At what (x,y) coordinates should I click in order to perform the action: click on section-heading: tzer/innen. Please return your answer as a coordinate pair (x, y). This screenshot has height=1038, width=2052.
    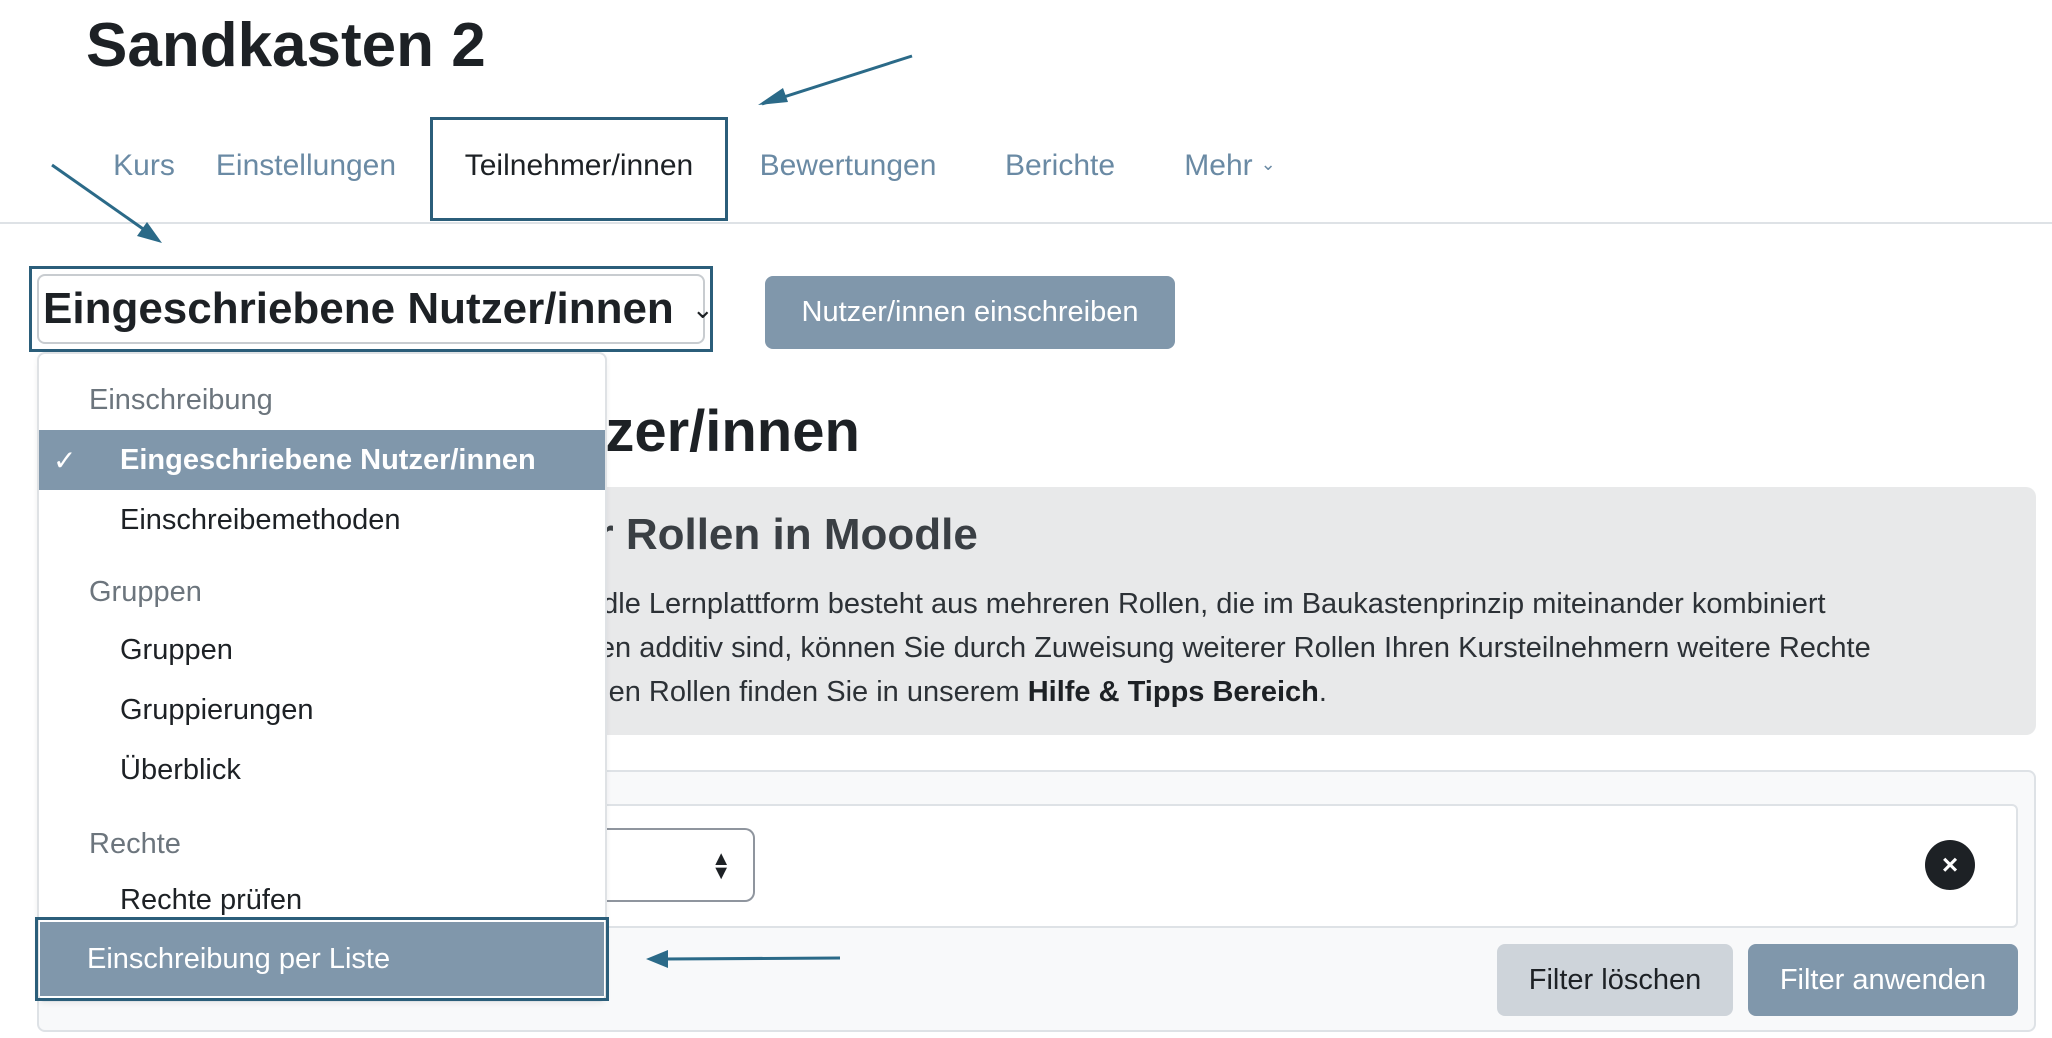
    Looking at the image, I should click on (723, 431).